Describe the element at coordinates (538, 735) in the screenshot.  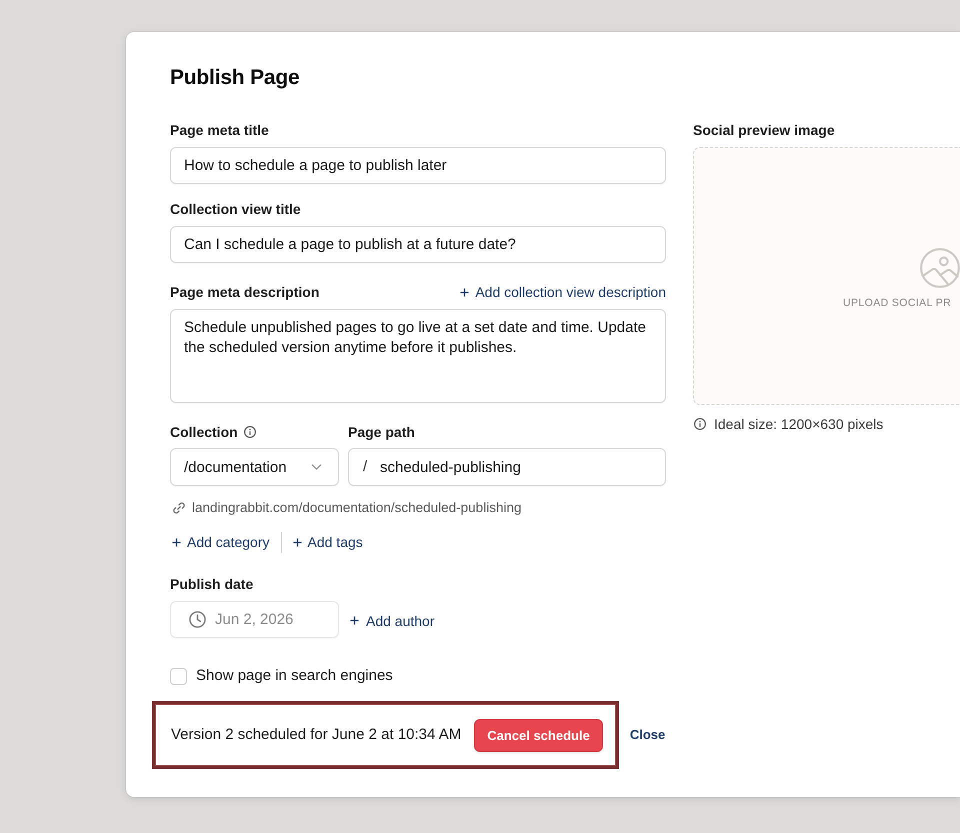
I see `cancel-schedule-button: Cancel schedule` at that location.